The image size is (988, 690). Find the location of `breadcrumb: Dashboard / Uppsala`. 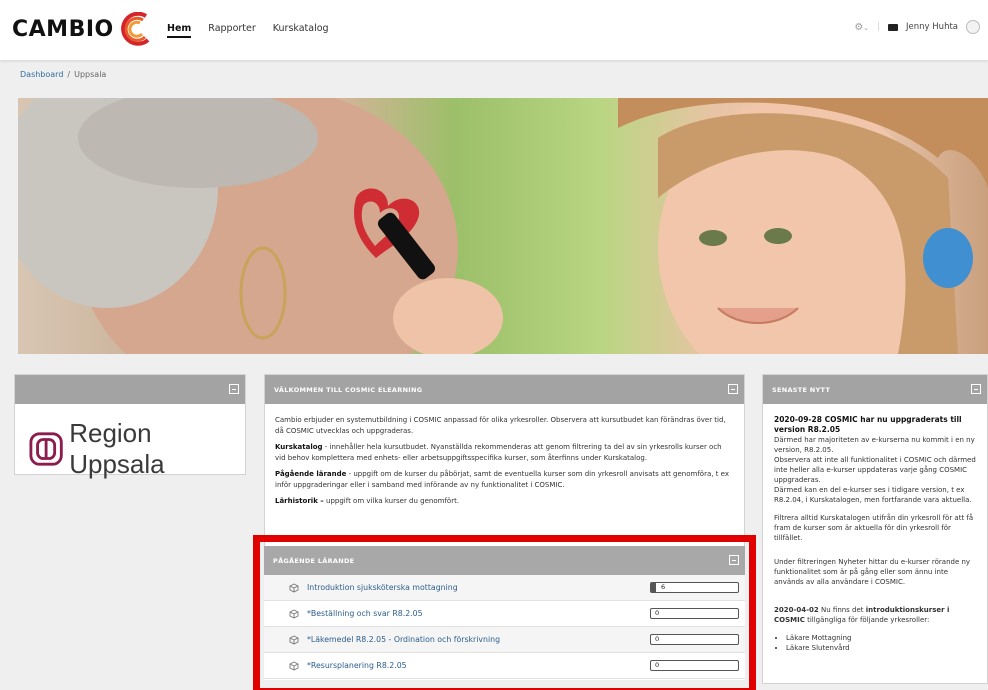

breadcrumb: Dashboard / Uppsala is located at coordinates (63, 74).